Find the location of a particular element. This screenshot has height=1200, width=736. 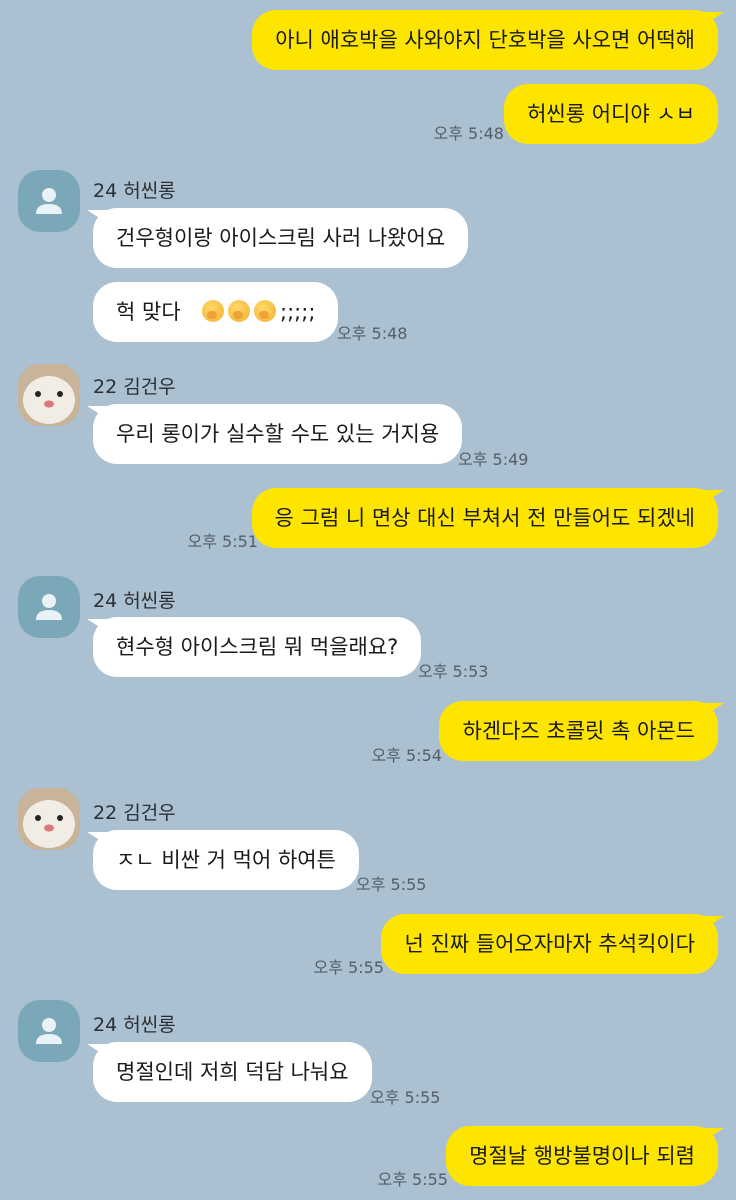

incoming-message-bubble: 명절인데 저희 덕담 나눠요 is located at coordinates (232, 1072).